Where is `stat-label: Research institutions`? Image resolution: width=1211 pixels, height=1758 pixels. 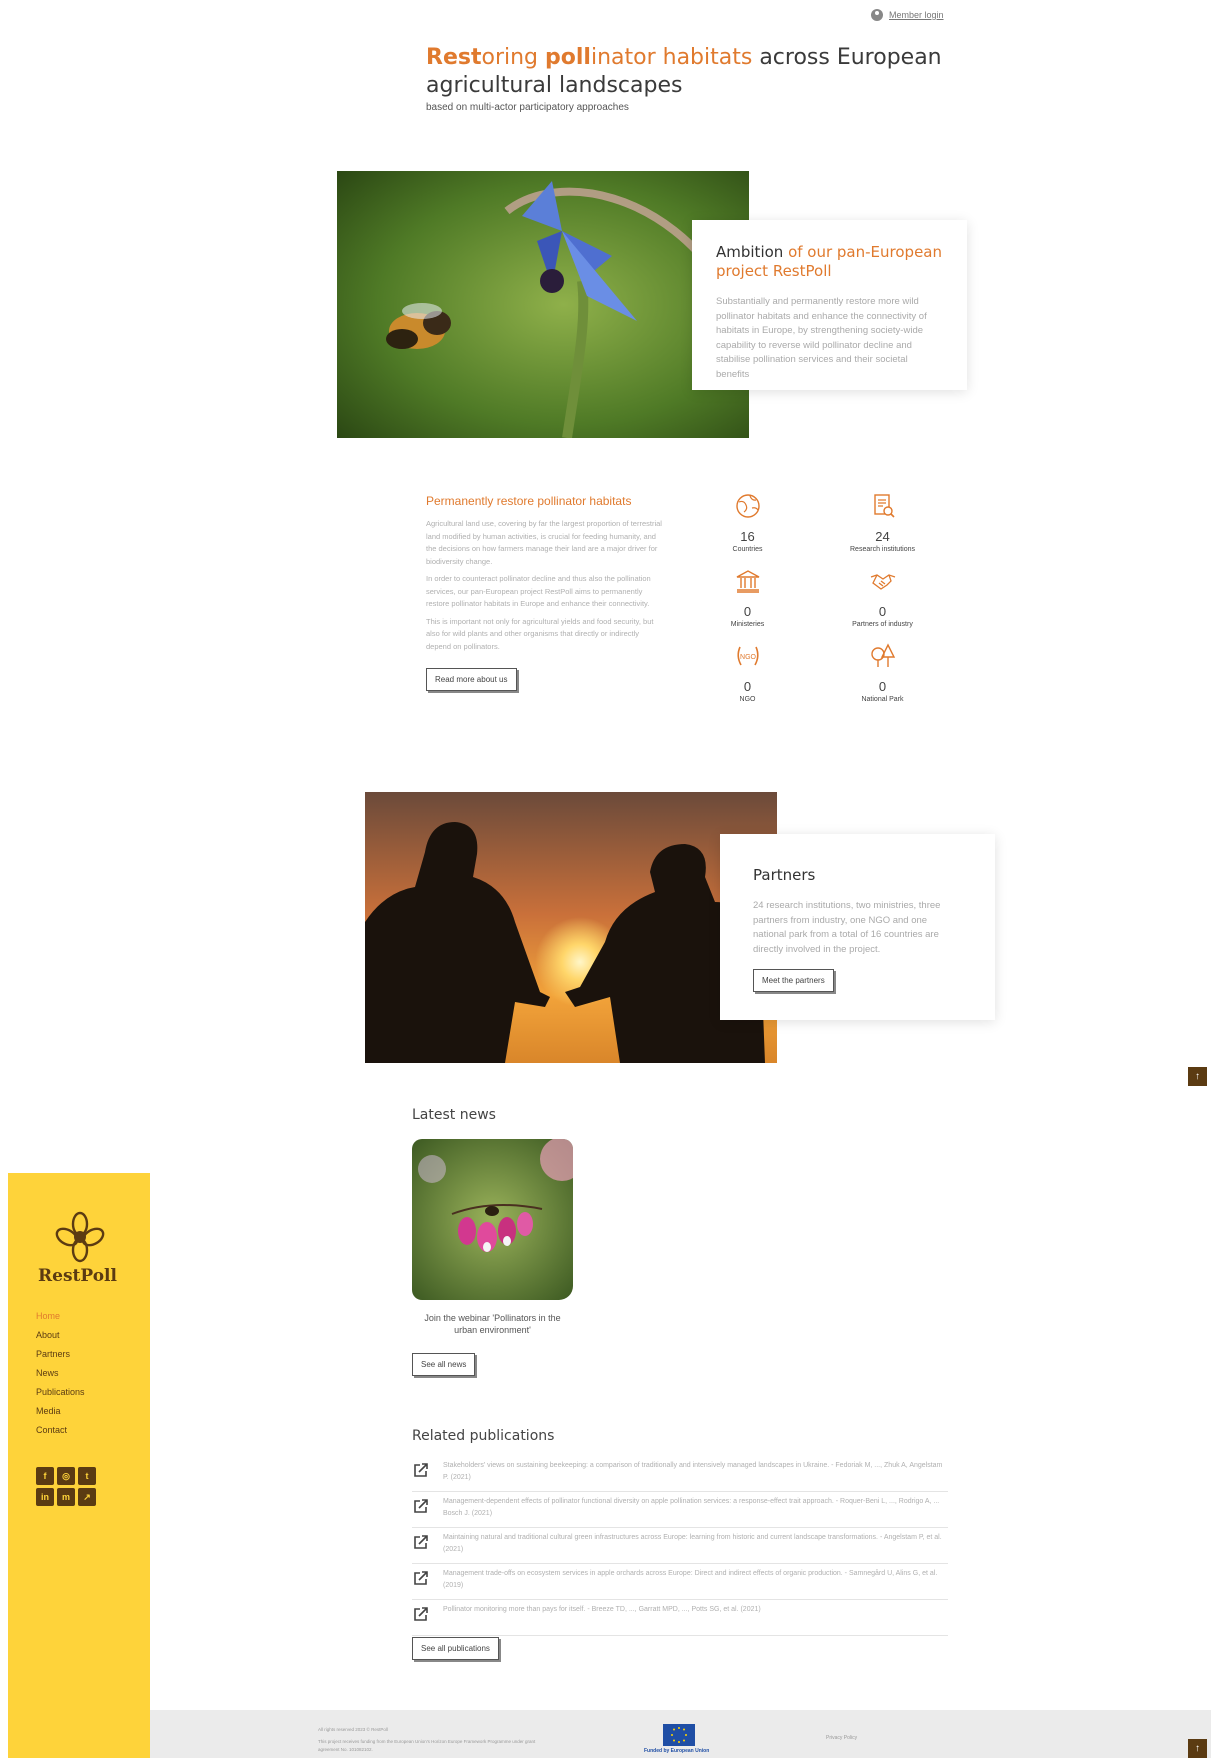 stat-label: Research institutions is located at coordinates (882, 549).